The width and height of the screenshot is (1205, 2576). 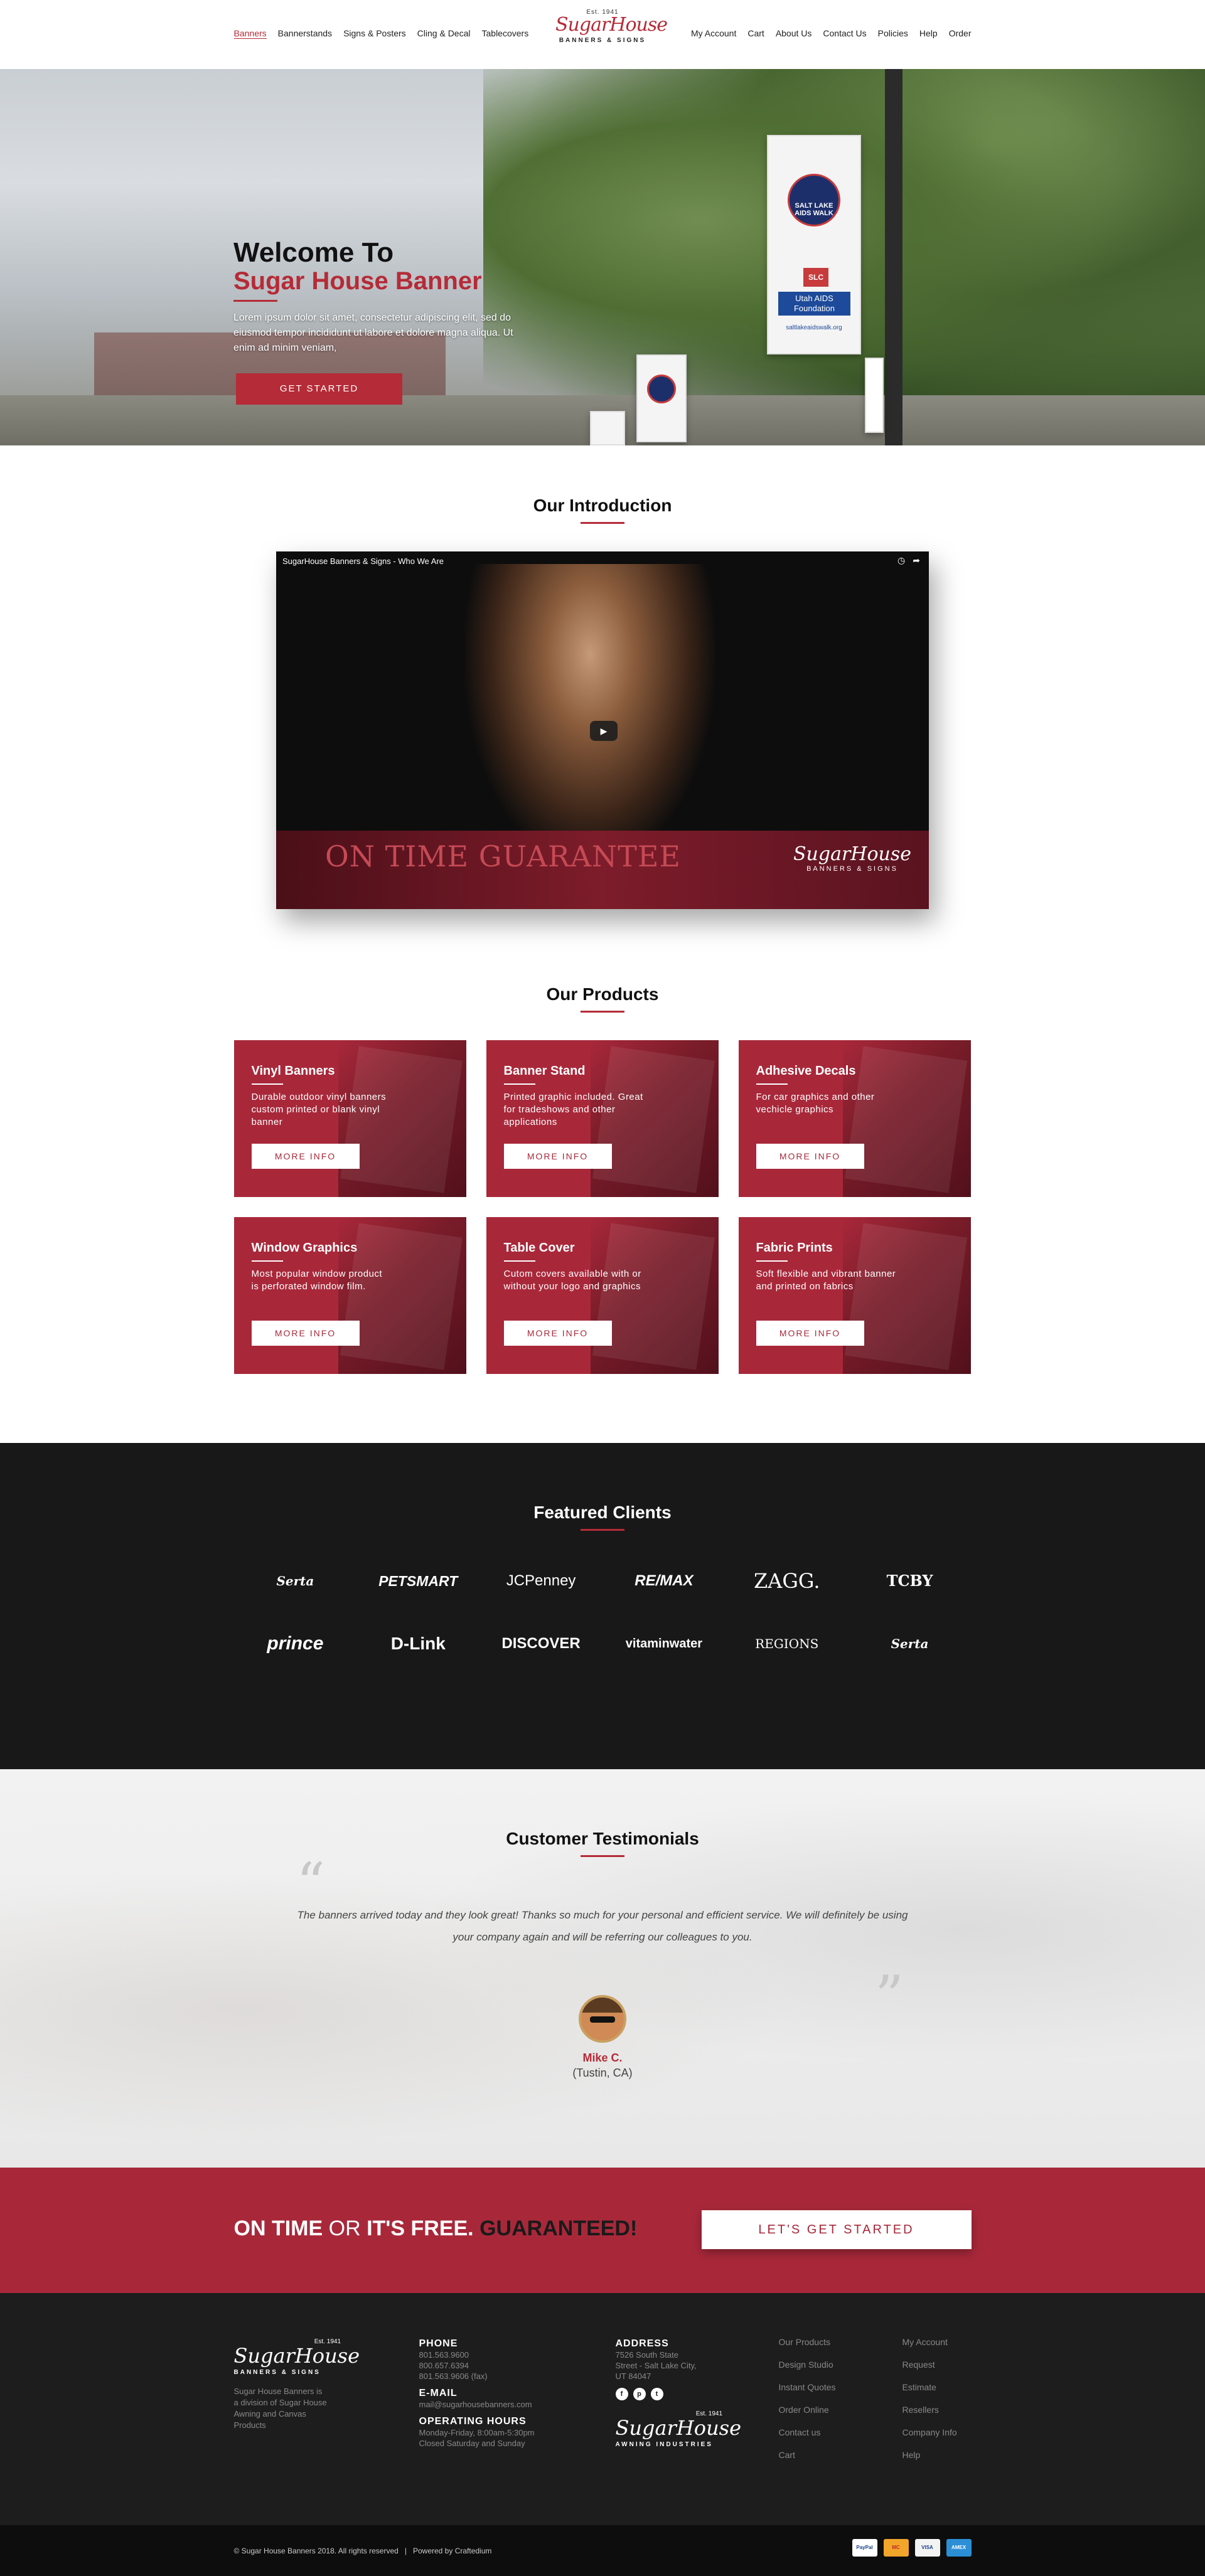 What do you see at coordinates (602, 510) in the screenshot?
I see `intro-title: Our Introduction` at bounding box center [602, 510].